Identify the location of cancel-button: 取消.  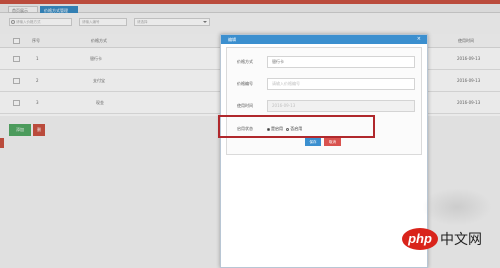
(332, 142).